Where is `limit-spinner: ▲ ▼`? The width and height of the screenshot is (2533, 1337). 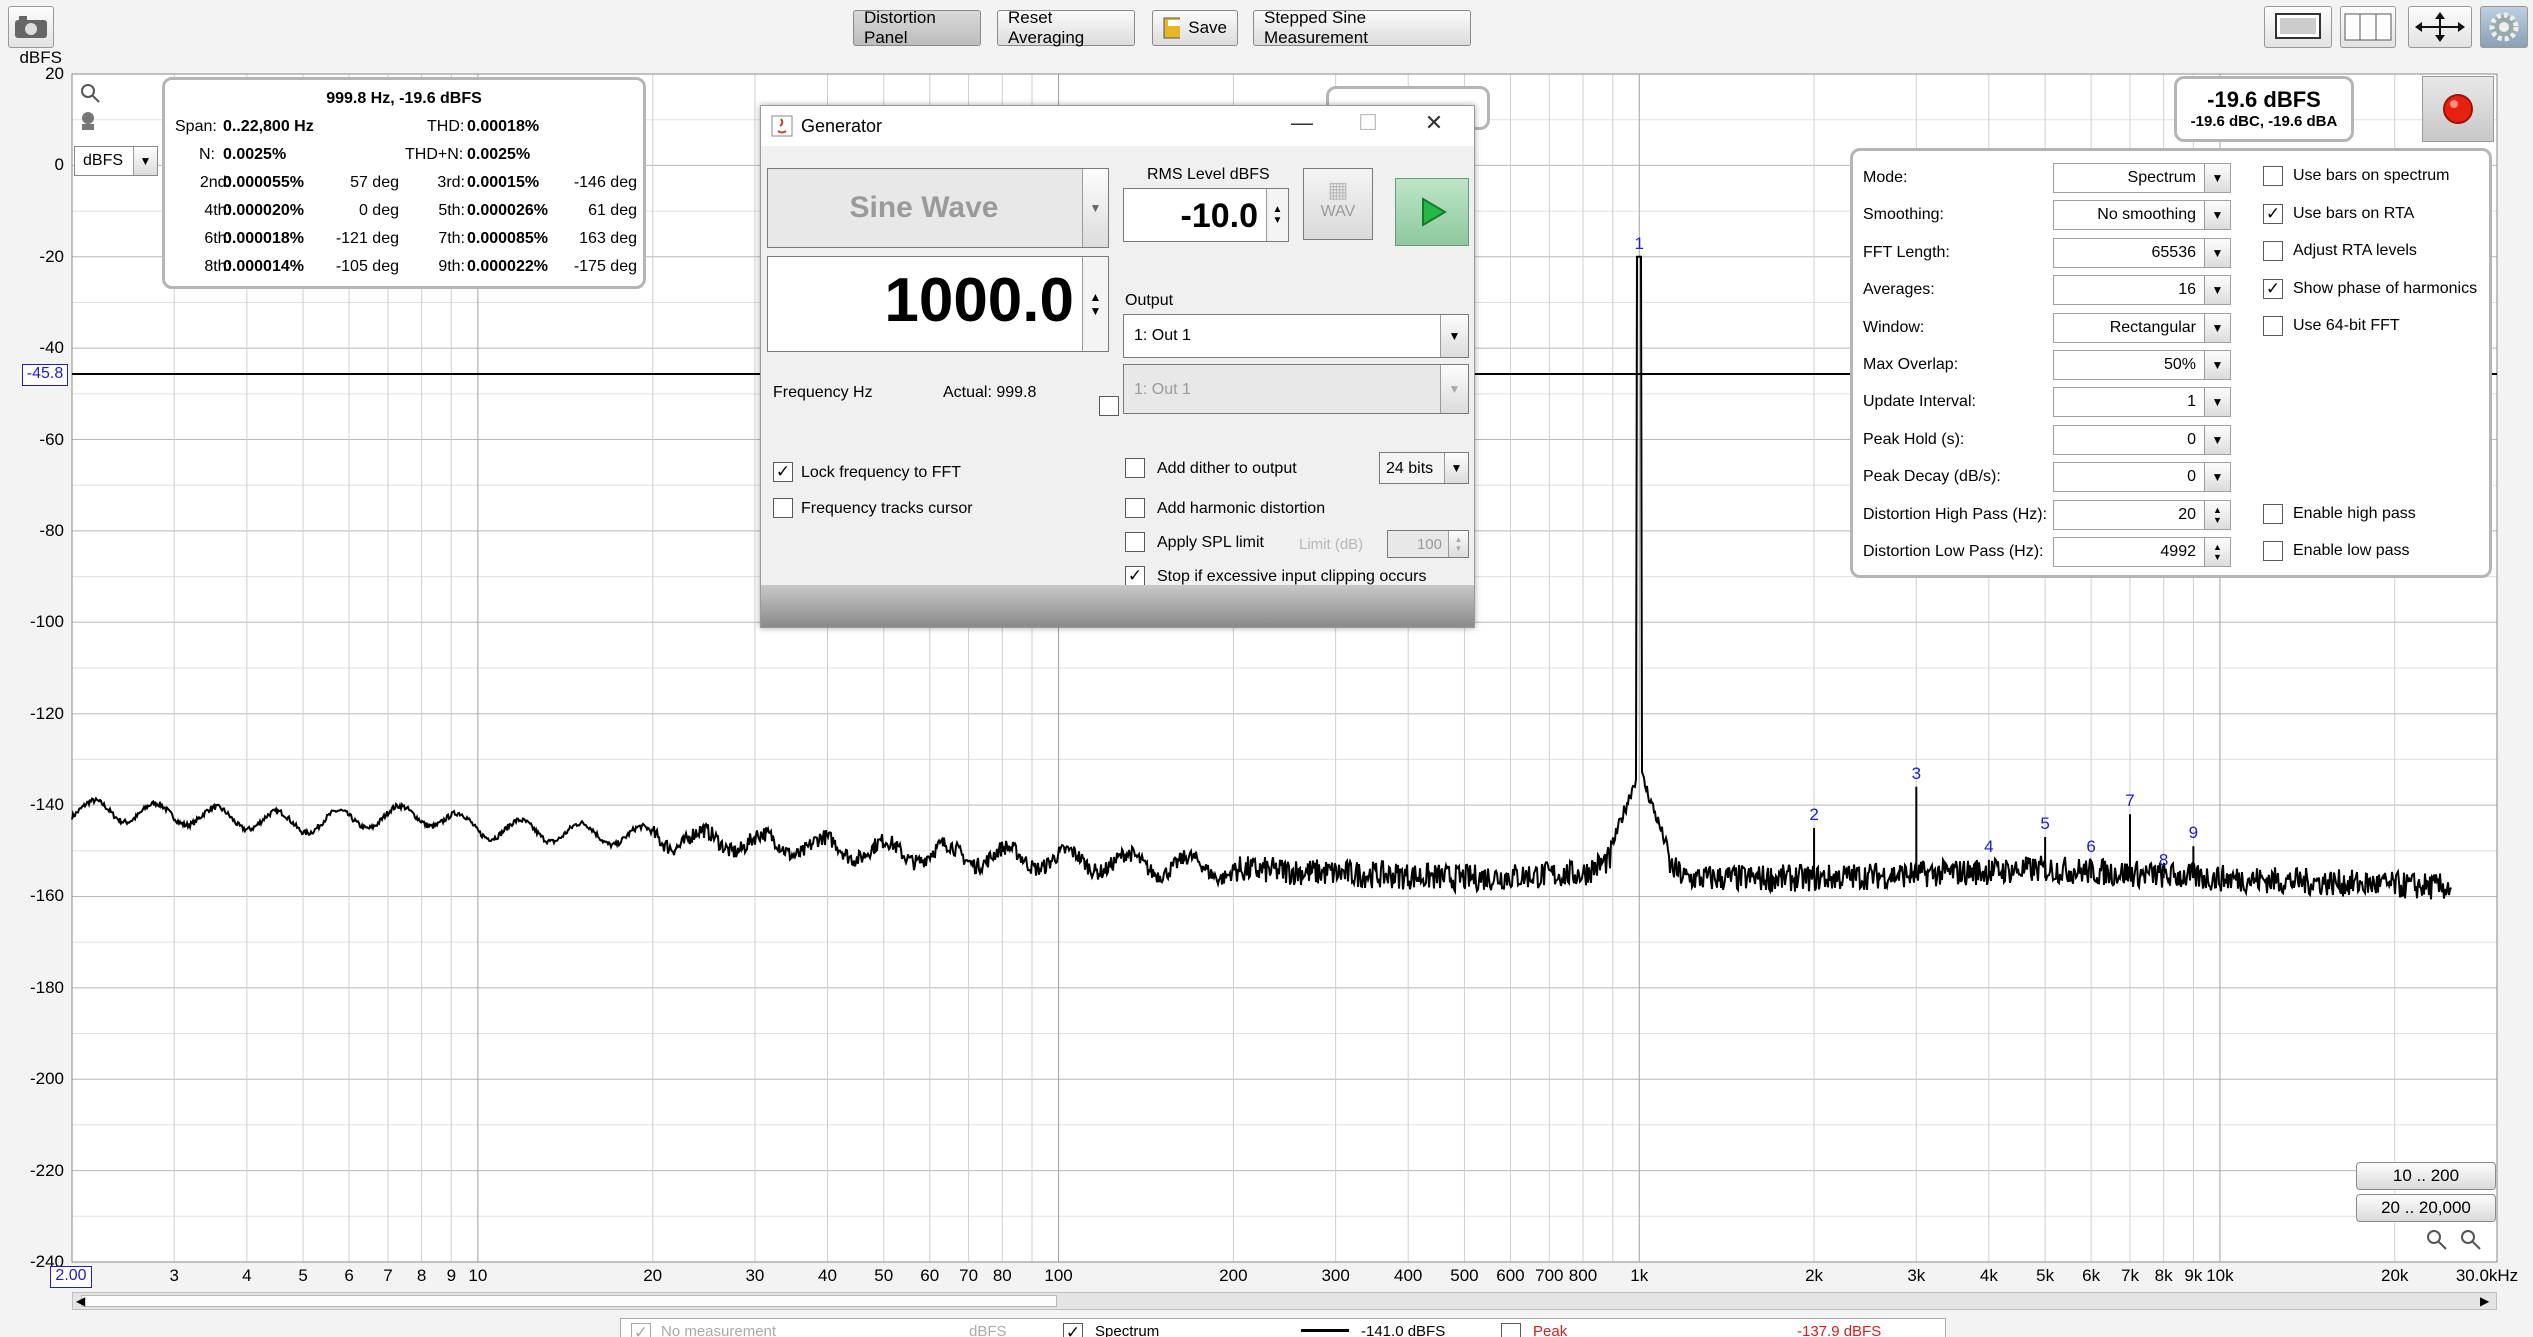 limit-spinner: ▲ ▼ is located at coordinates (1458, 544).